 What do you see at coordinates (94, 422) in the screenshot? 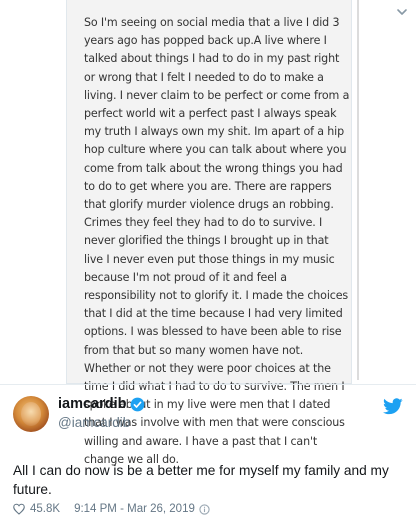
I see `author-handle: @iamcardib` at bounding box center [94, 422].